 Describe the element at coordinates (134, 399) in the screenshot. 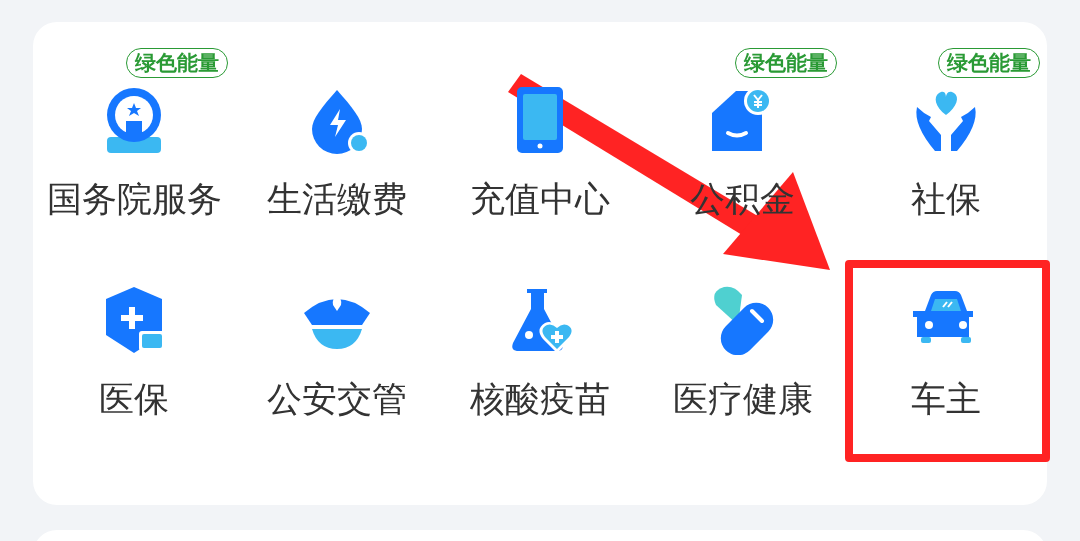

I see `service-label: 医保` at that location.